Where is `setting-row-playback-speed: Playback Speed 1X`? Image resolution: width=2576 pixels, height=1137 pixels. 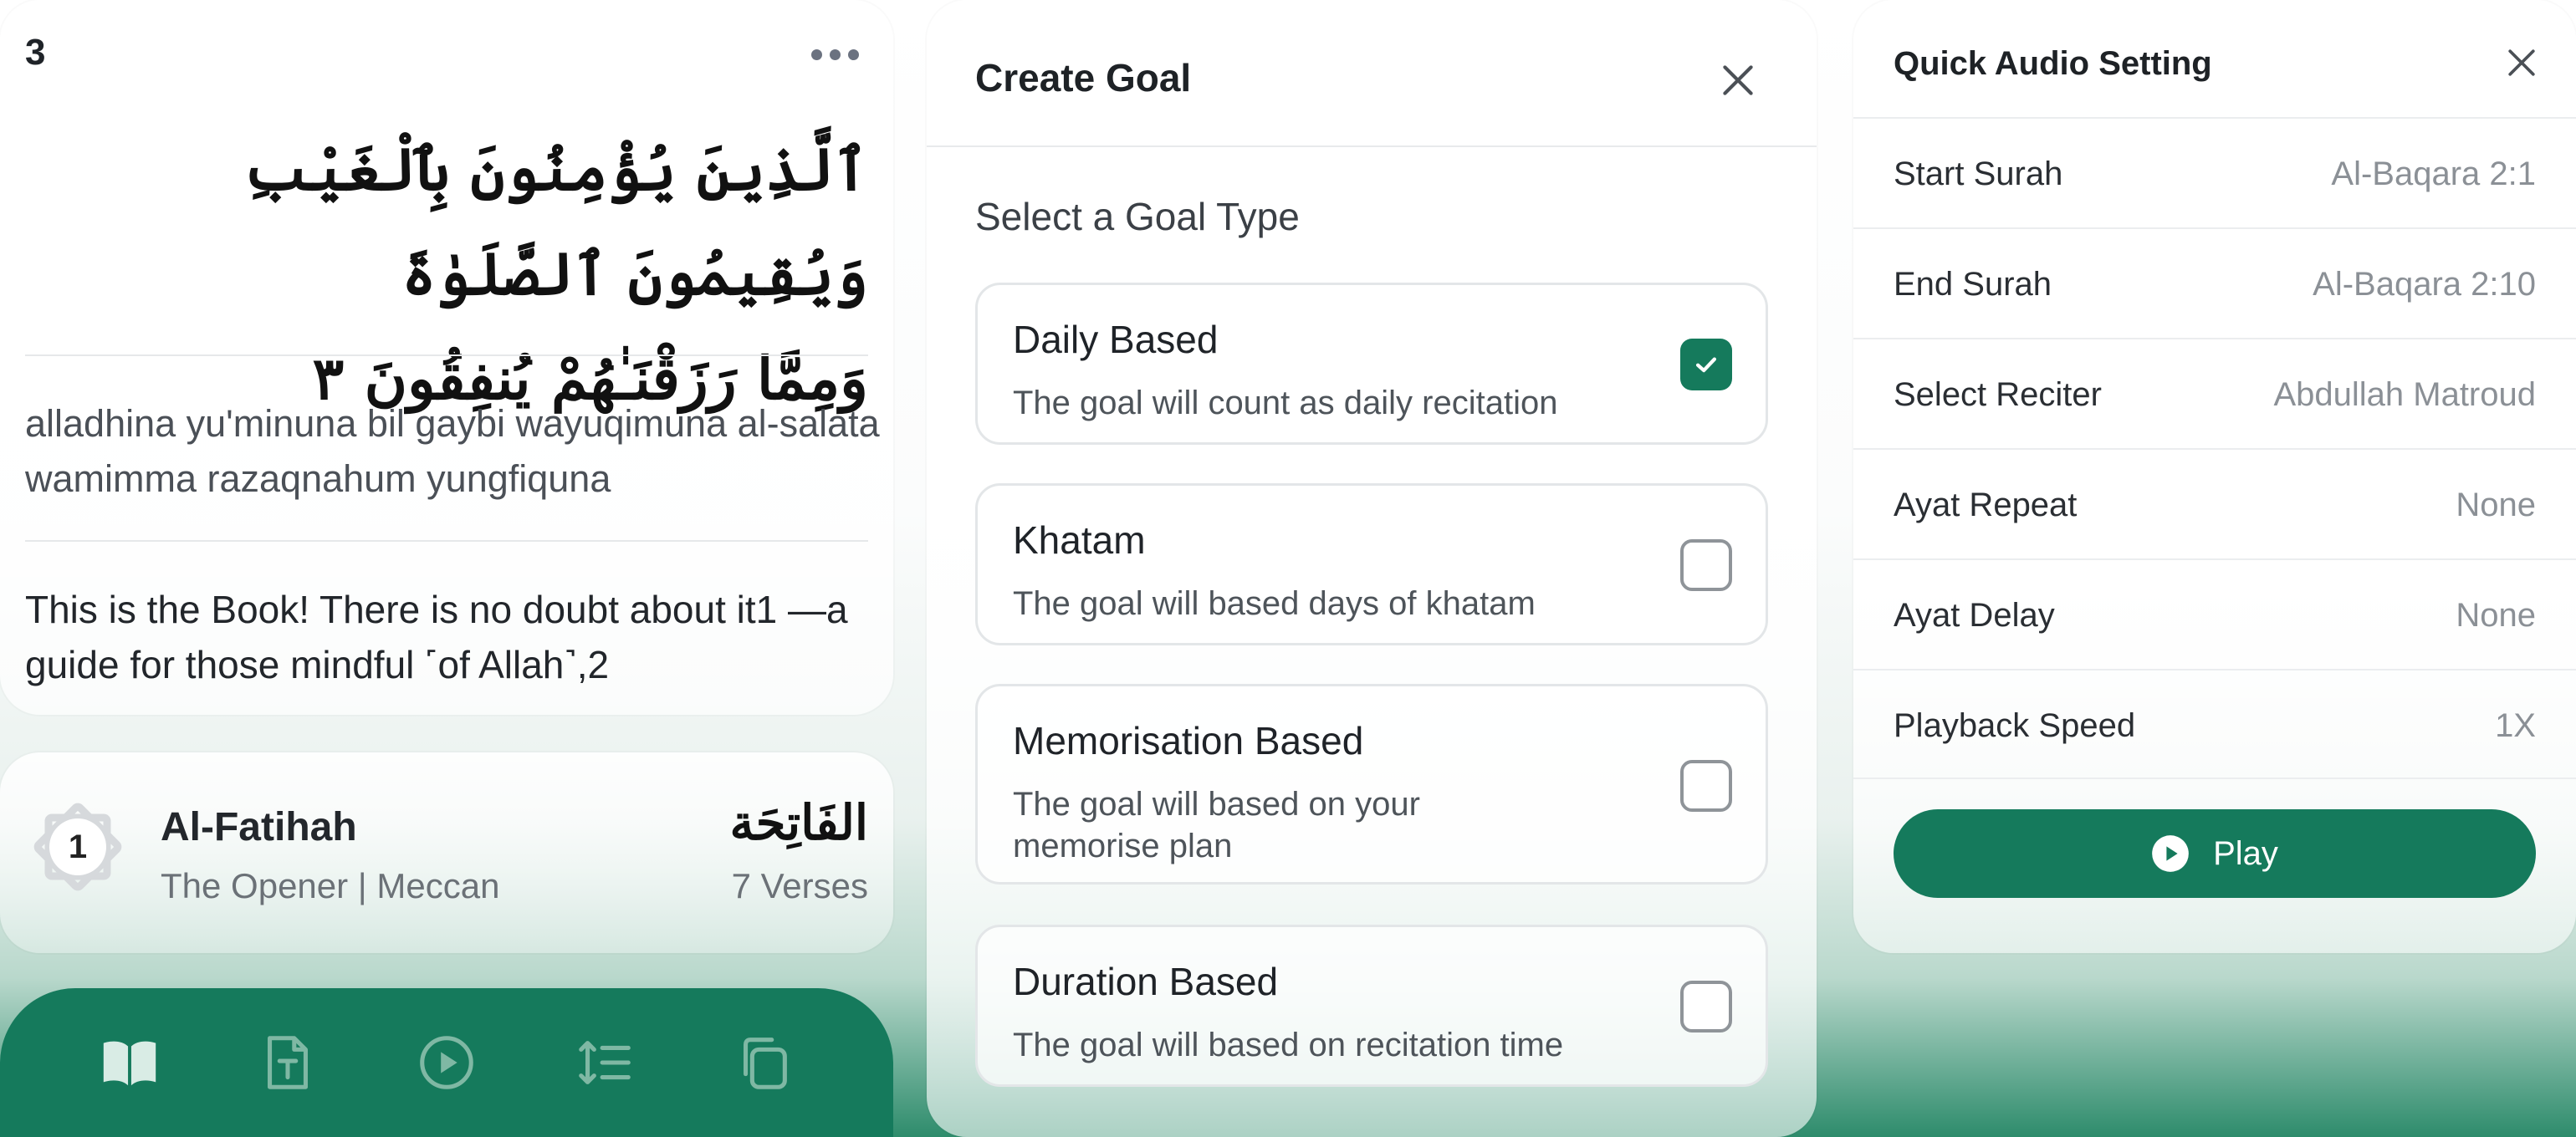 setting-row-playback-speed: Playback Speed 1X is located at coordinates (2214, 724).